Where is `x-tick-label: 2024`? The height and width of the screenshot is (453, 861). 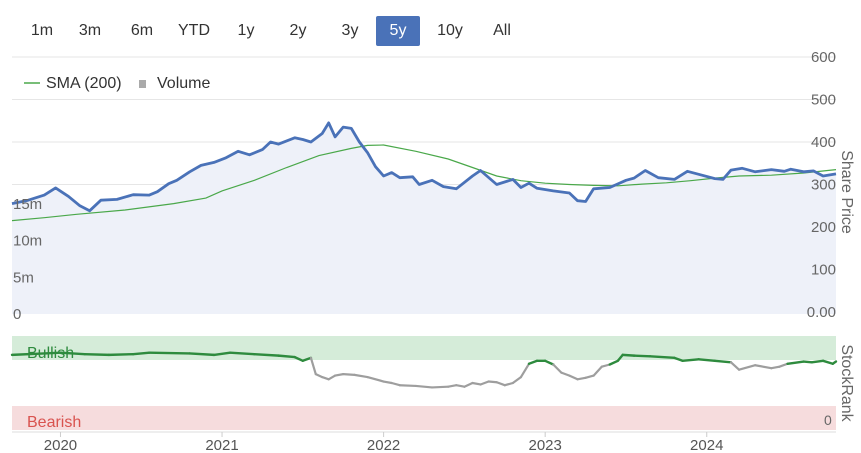 x-tick-label: 2024 is located at coordinates (706, 445).